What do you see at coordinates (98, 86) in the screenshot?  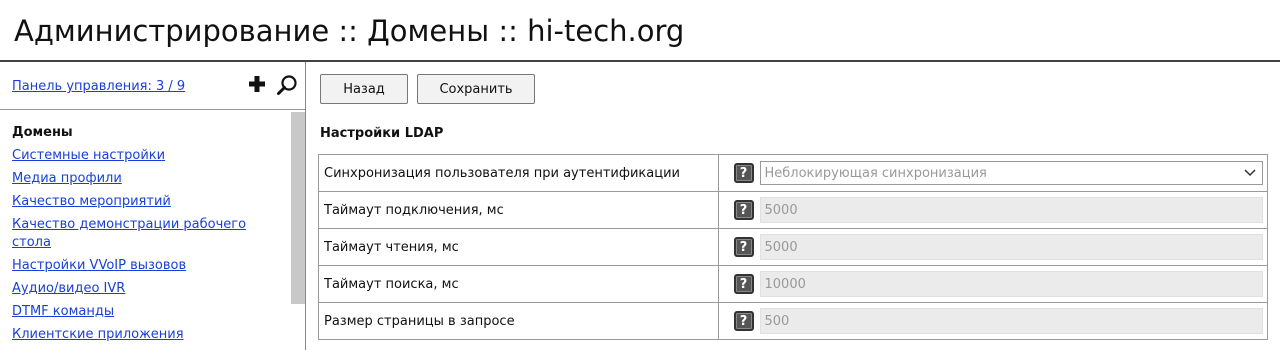 I see `control-panel-link: Панель управления: 3 / 9` at bounding box center [98, 86].